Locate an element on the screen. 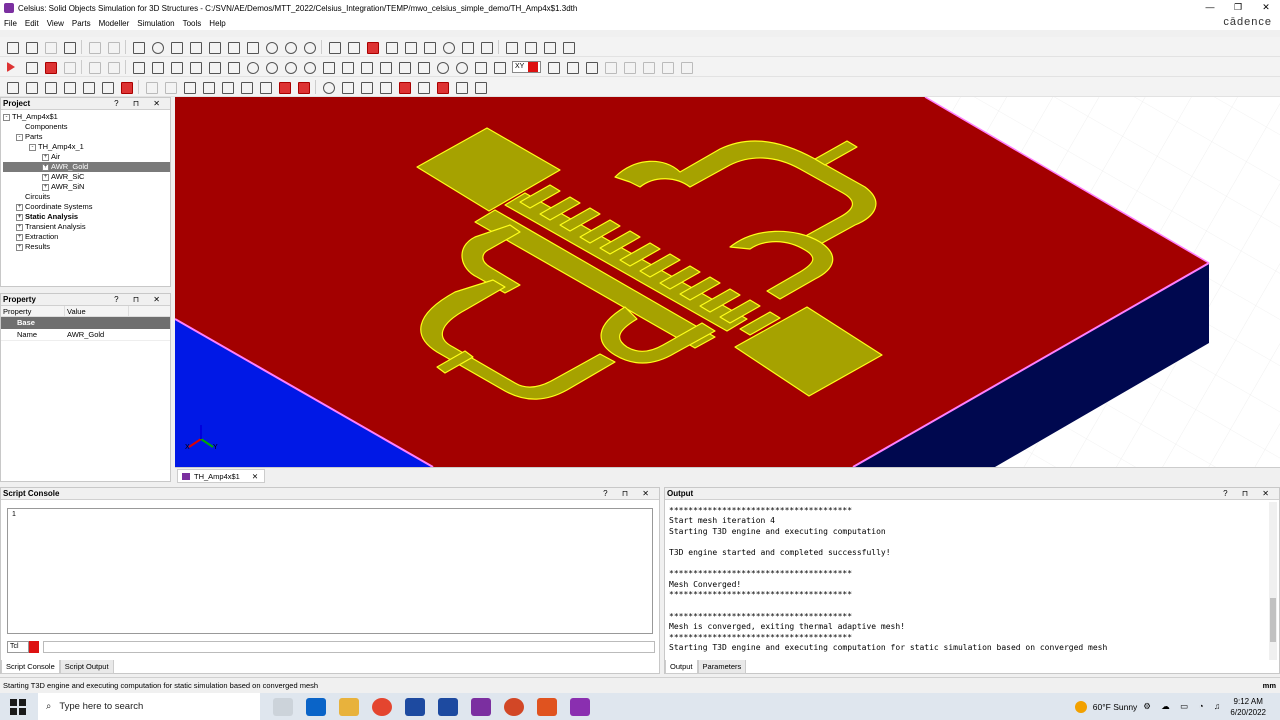  tree-item-coordinate-systems: + Coordinate Systems is located at coordinates (86, 207).